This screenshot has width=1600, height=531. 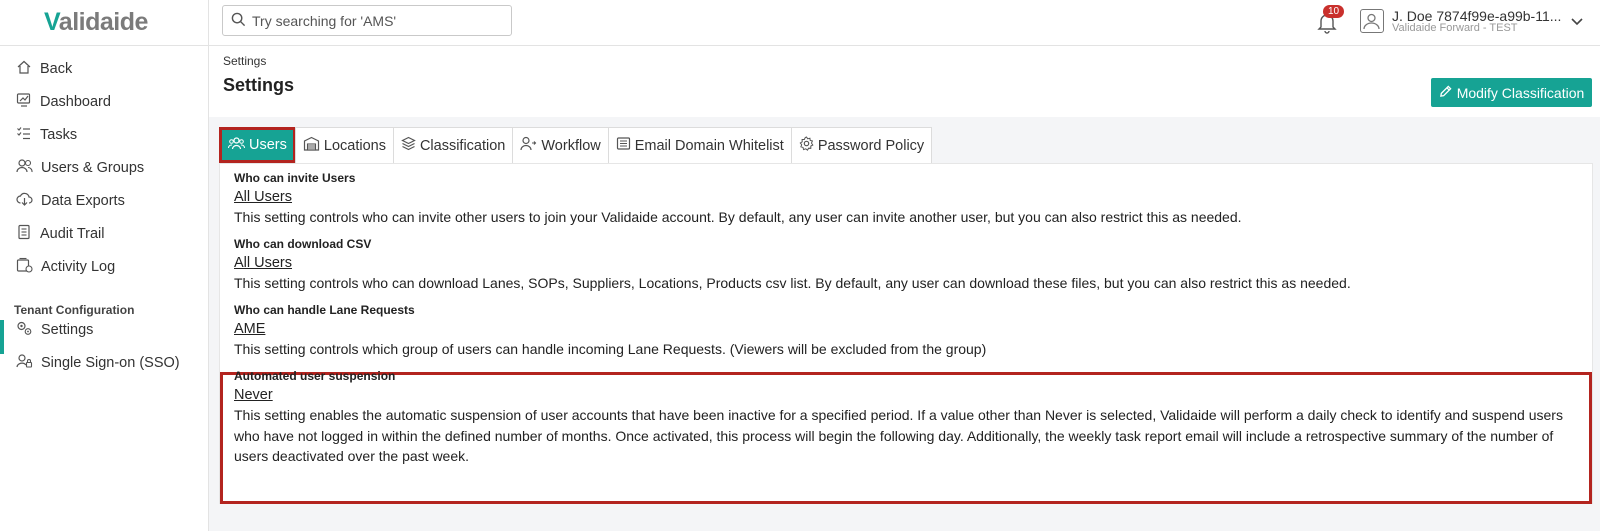 What do you see at coordinates (60, 234) in the screenshot?
I see `sidebar-item-audit-trail: Audit Trail` at bounding box center [60, 234].